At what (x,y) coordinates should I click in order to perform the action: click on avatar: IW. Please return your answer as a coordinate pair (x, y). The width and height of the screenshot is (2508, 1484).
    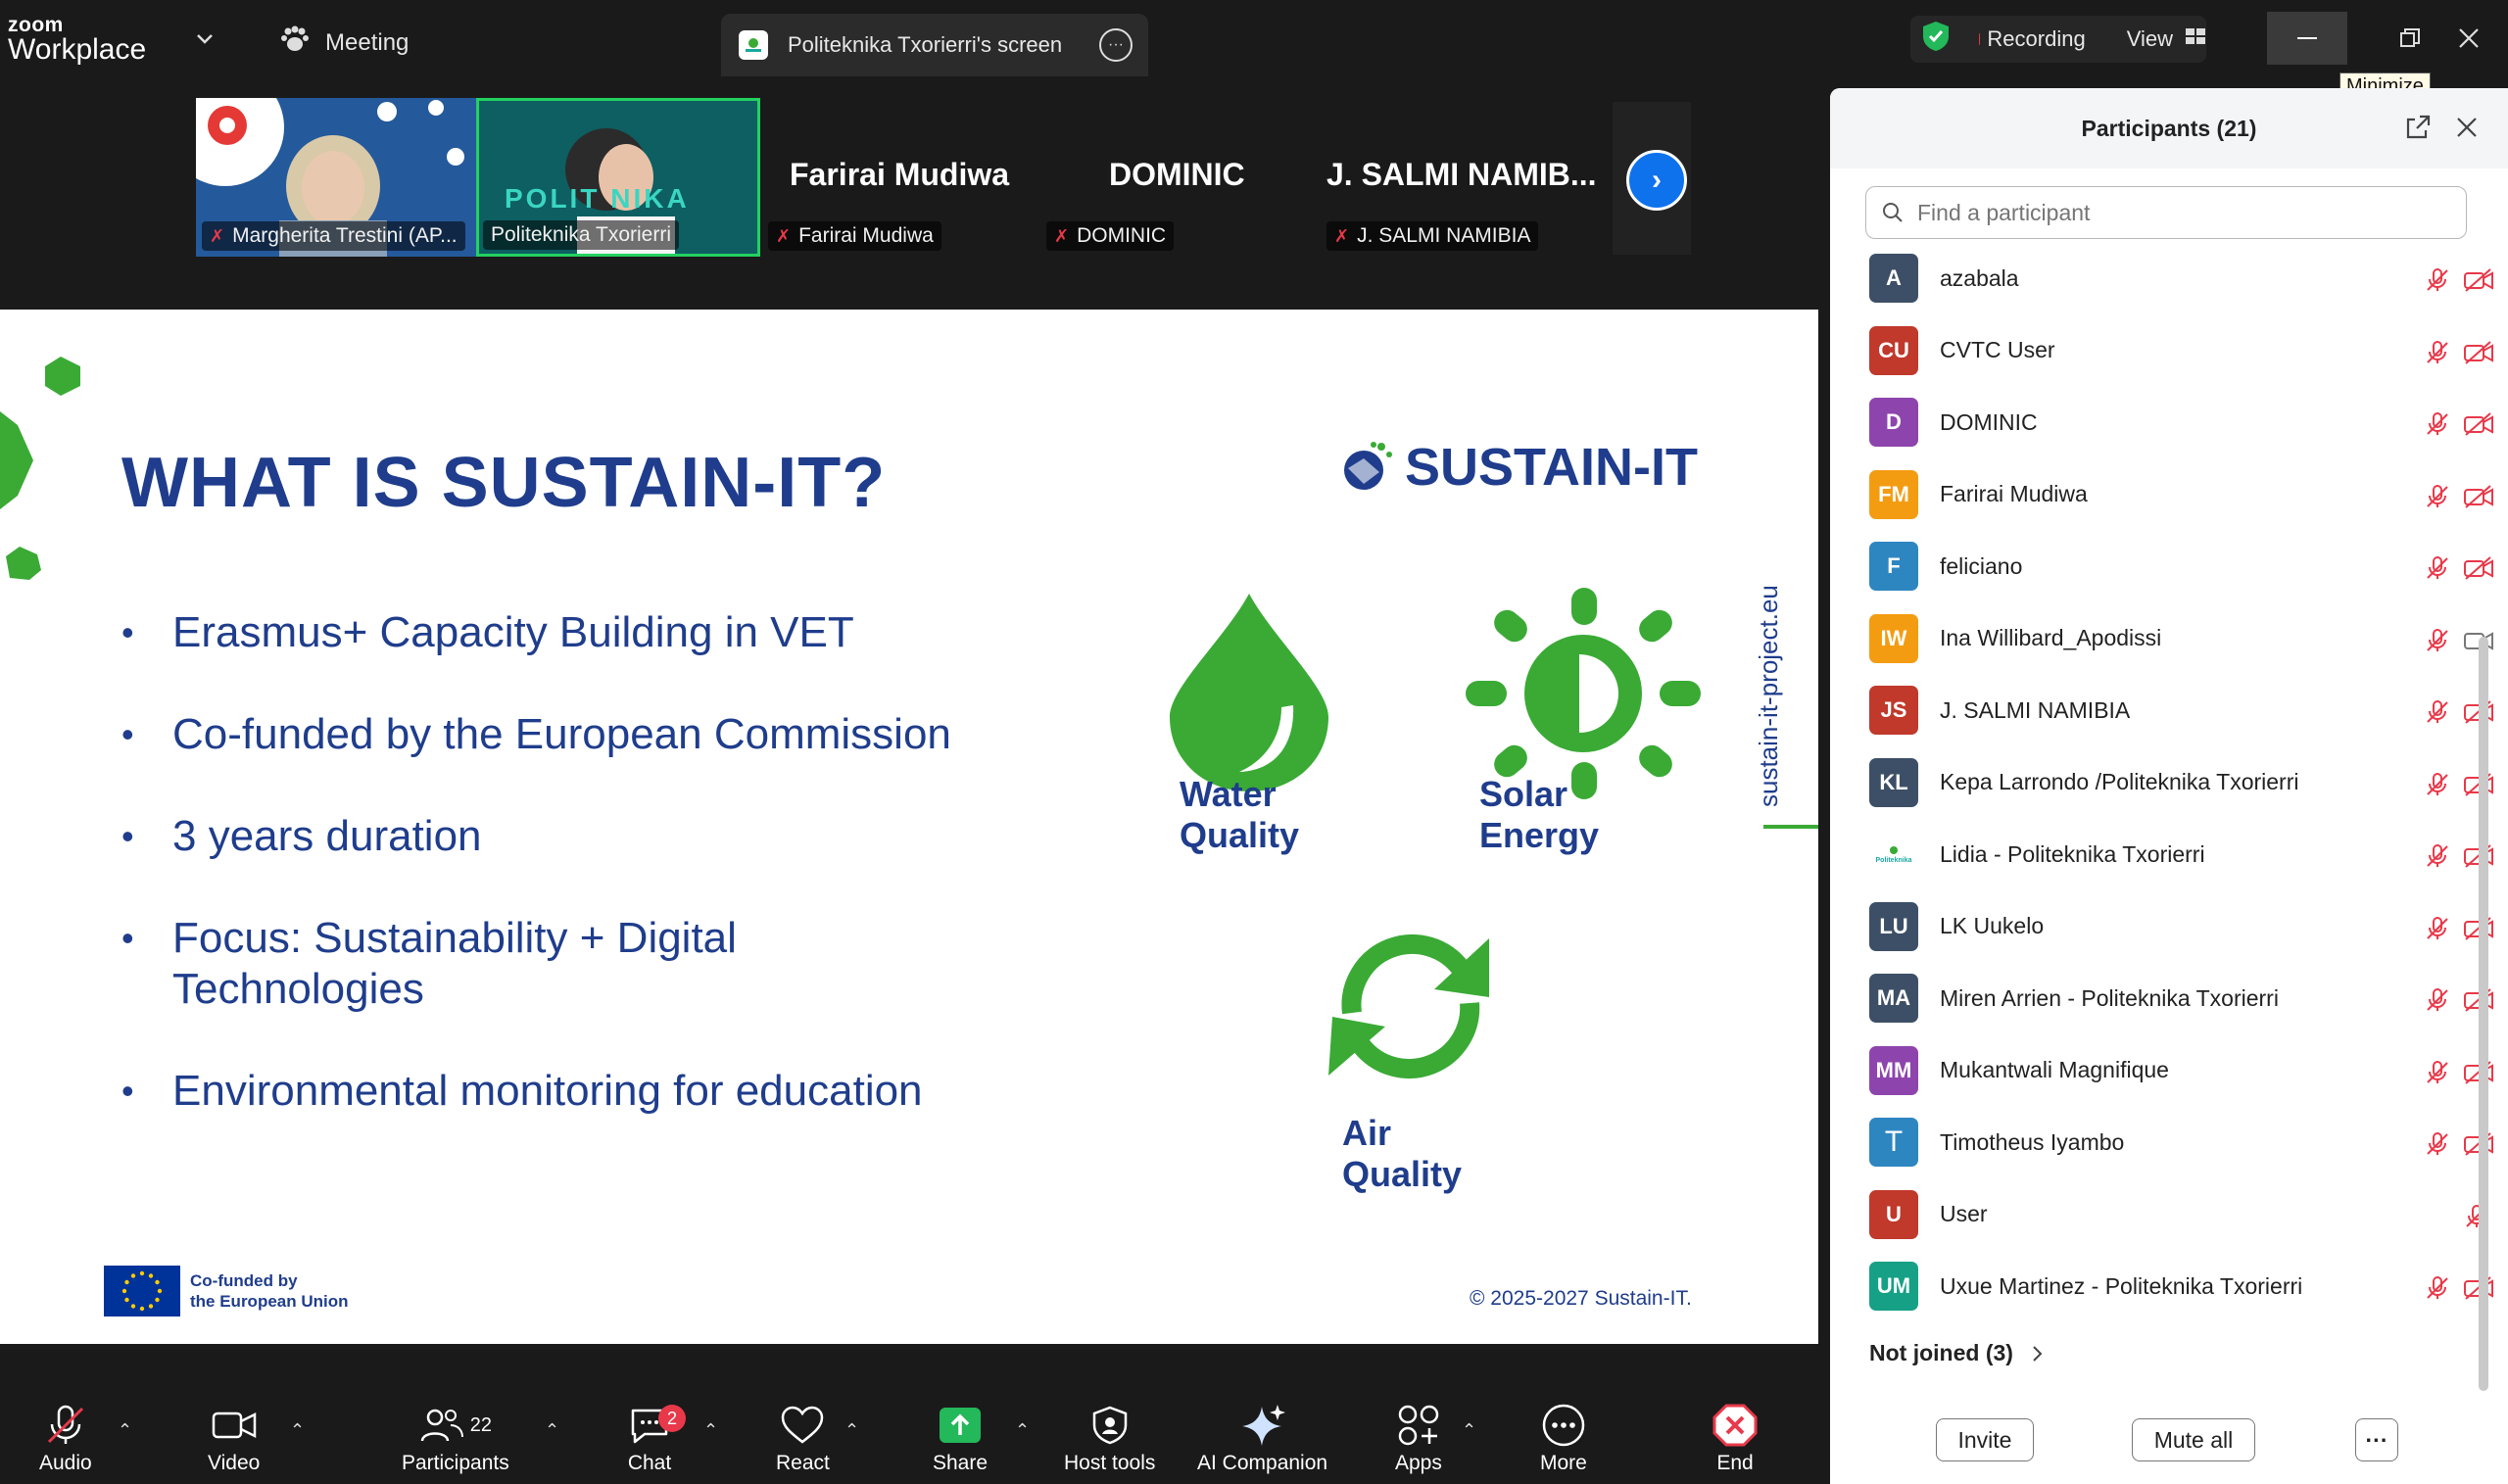
    Looking at the image, I should click on (1893, 638).